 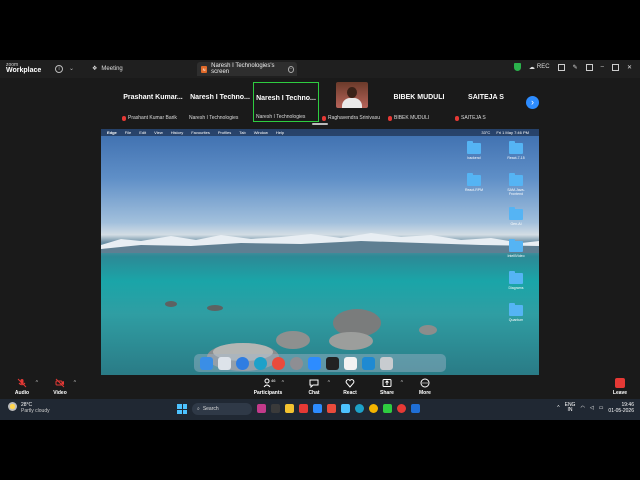 What do you see at coordinates (602, 67) in the screenshot?
I see `minimize-icon: –` at bounding box center [602, 67].